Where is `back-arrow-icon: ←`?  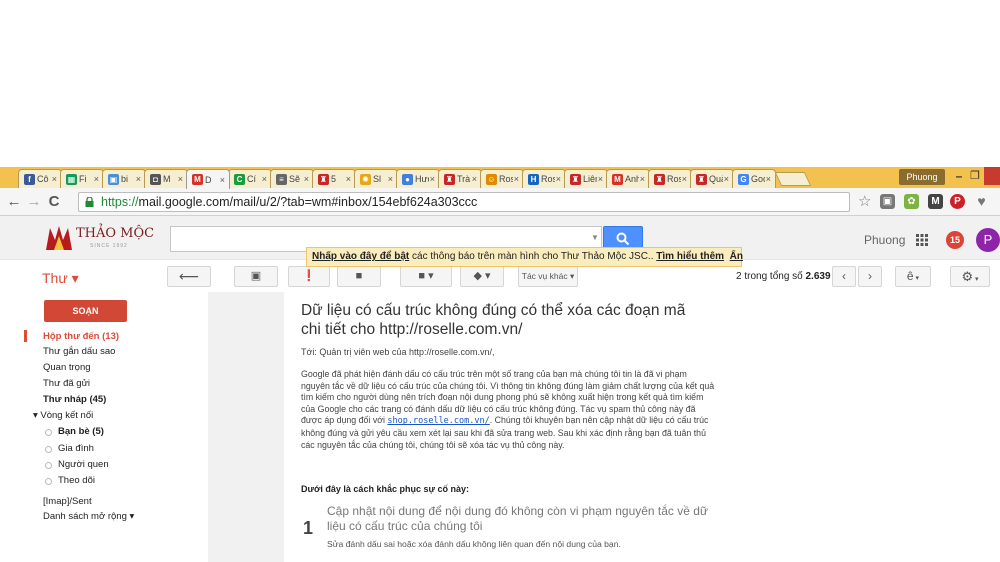 back-arrow-icon: ← is located at coordinates (14, 202).